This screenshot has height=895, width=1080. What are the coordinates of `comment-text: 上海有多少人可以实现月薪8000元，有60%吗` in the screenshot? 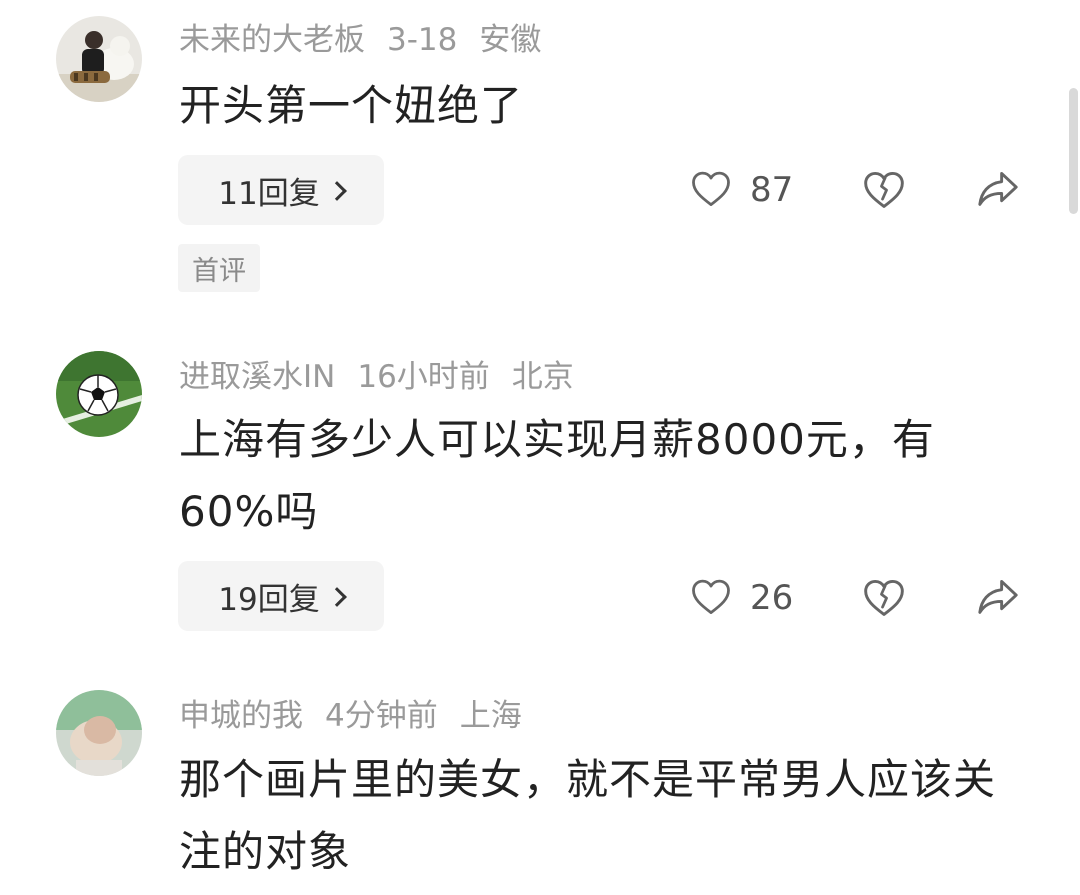 It's located at (557, 475).